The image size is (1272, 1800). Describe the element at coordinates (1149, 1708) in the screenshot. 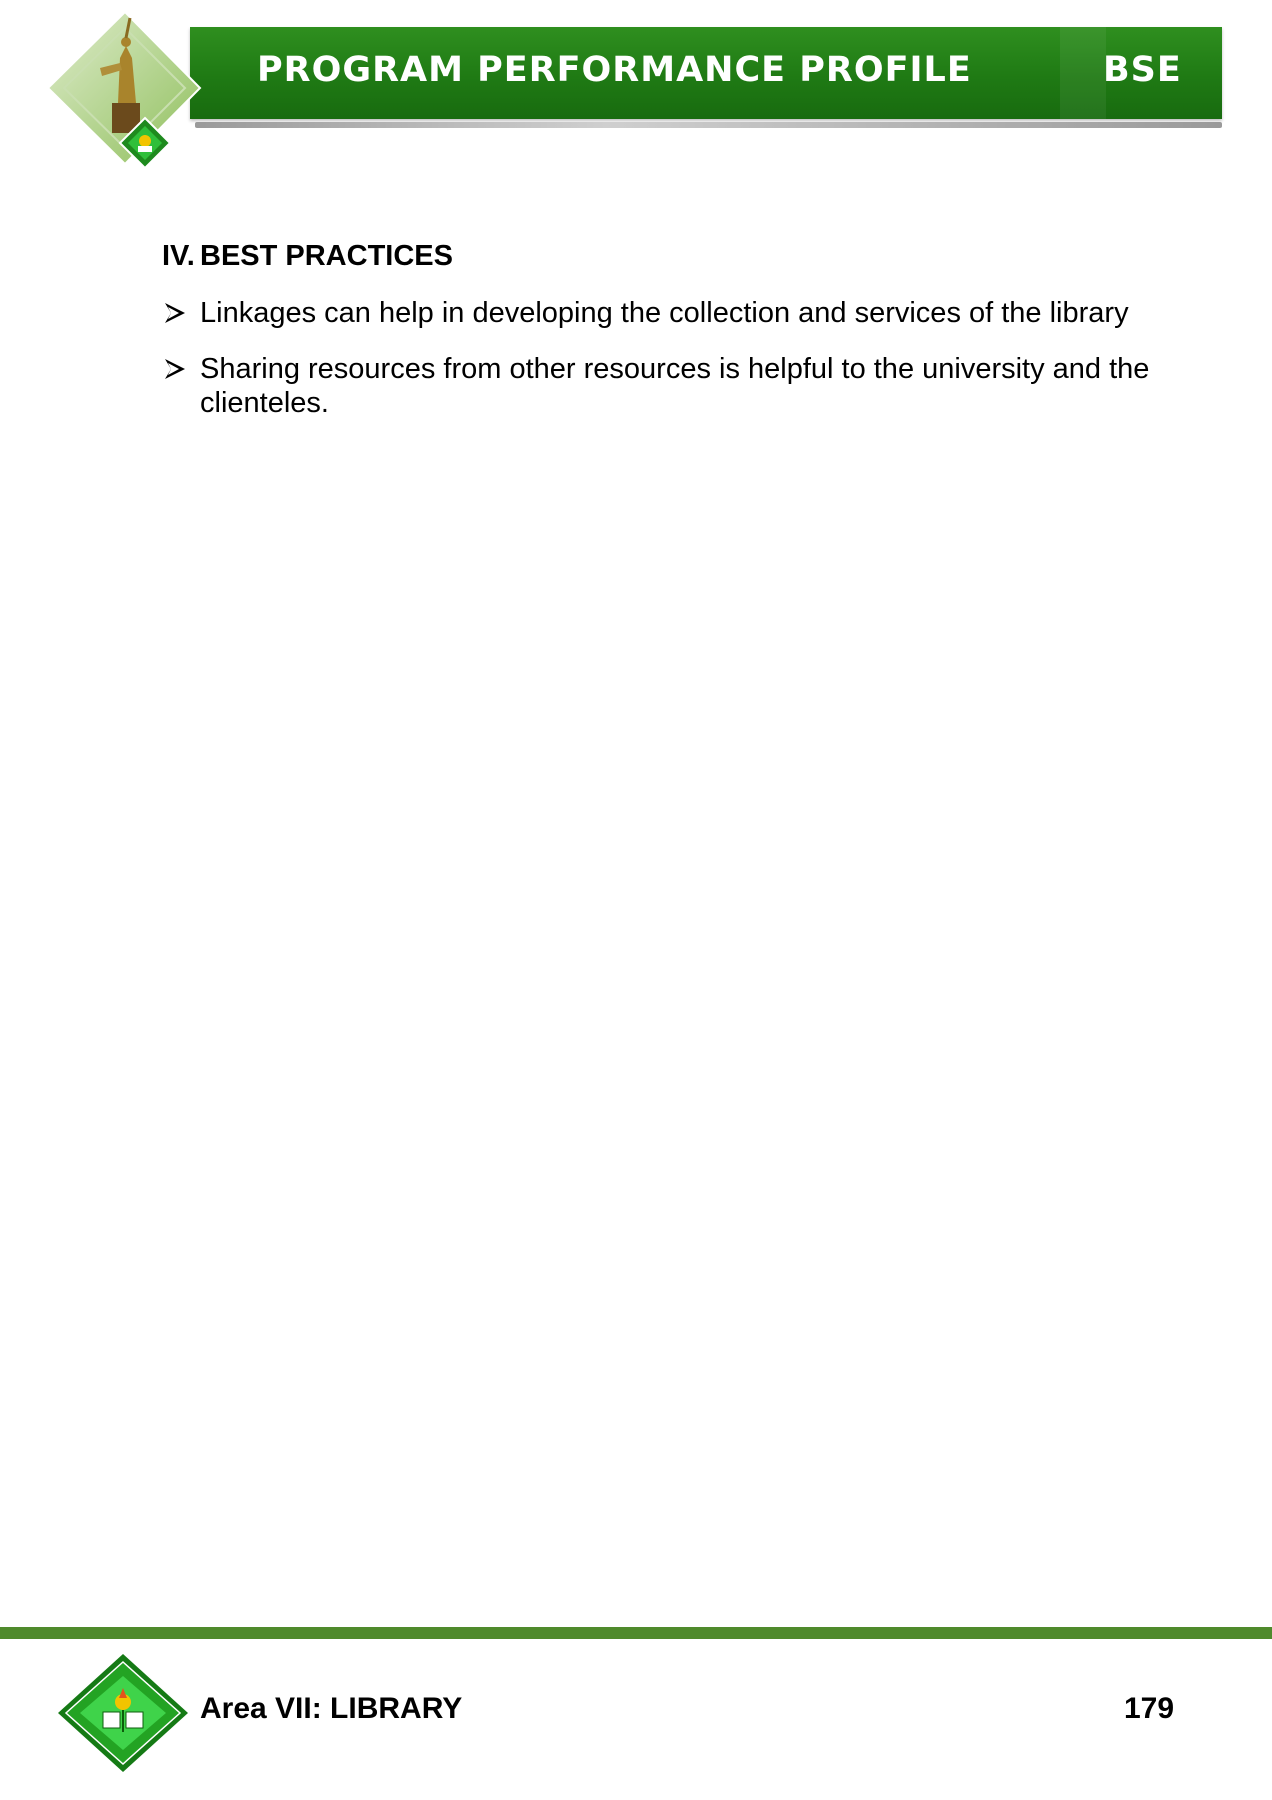

I see `page-number: 179` at that location.